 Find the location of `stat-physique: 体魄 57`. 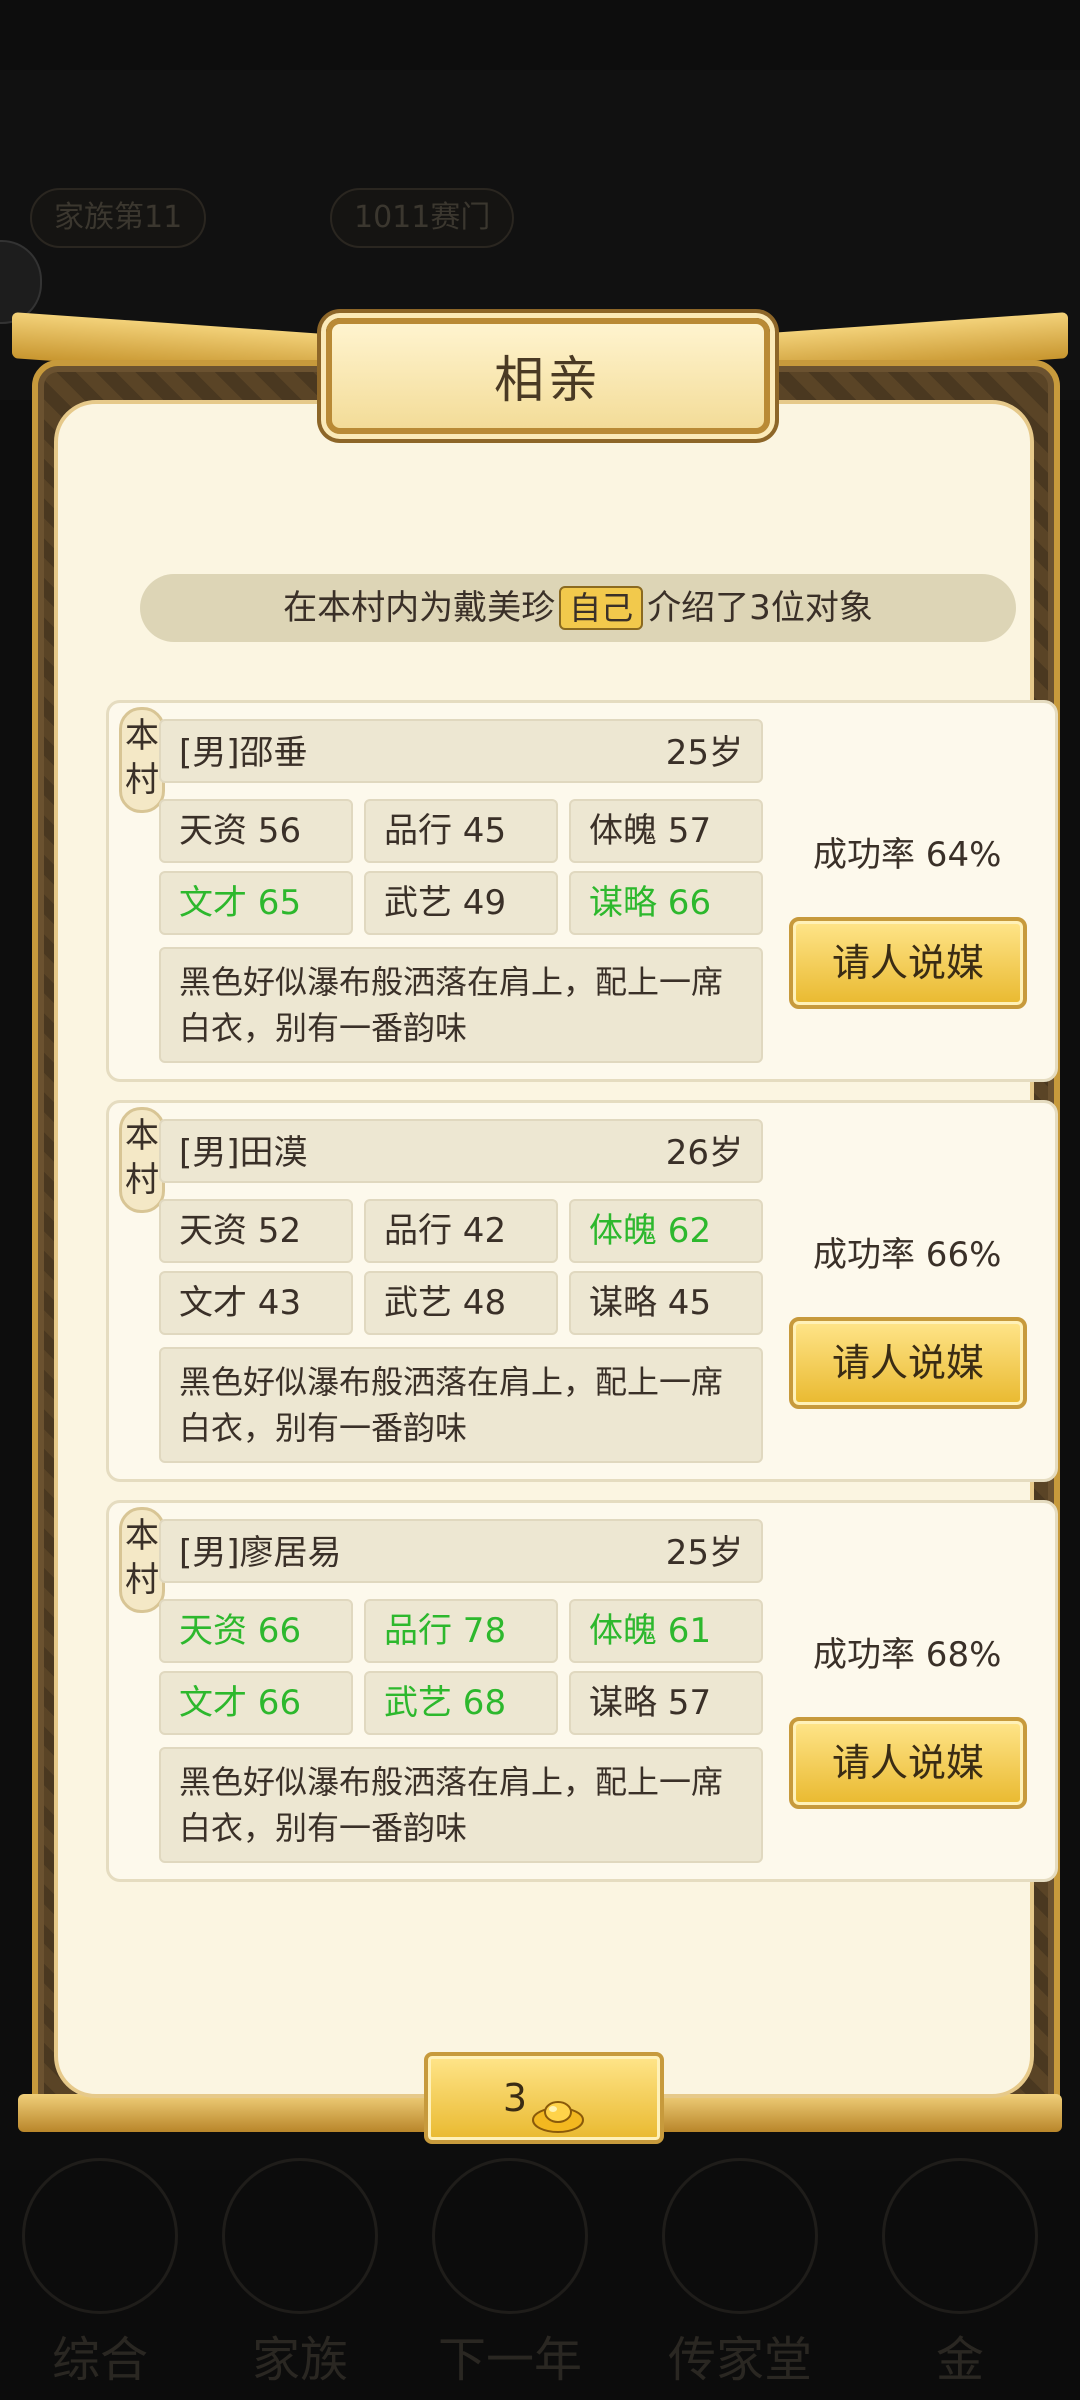

stat-physique: 体魄 57 is located at coordinates (666, 831).